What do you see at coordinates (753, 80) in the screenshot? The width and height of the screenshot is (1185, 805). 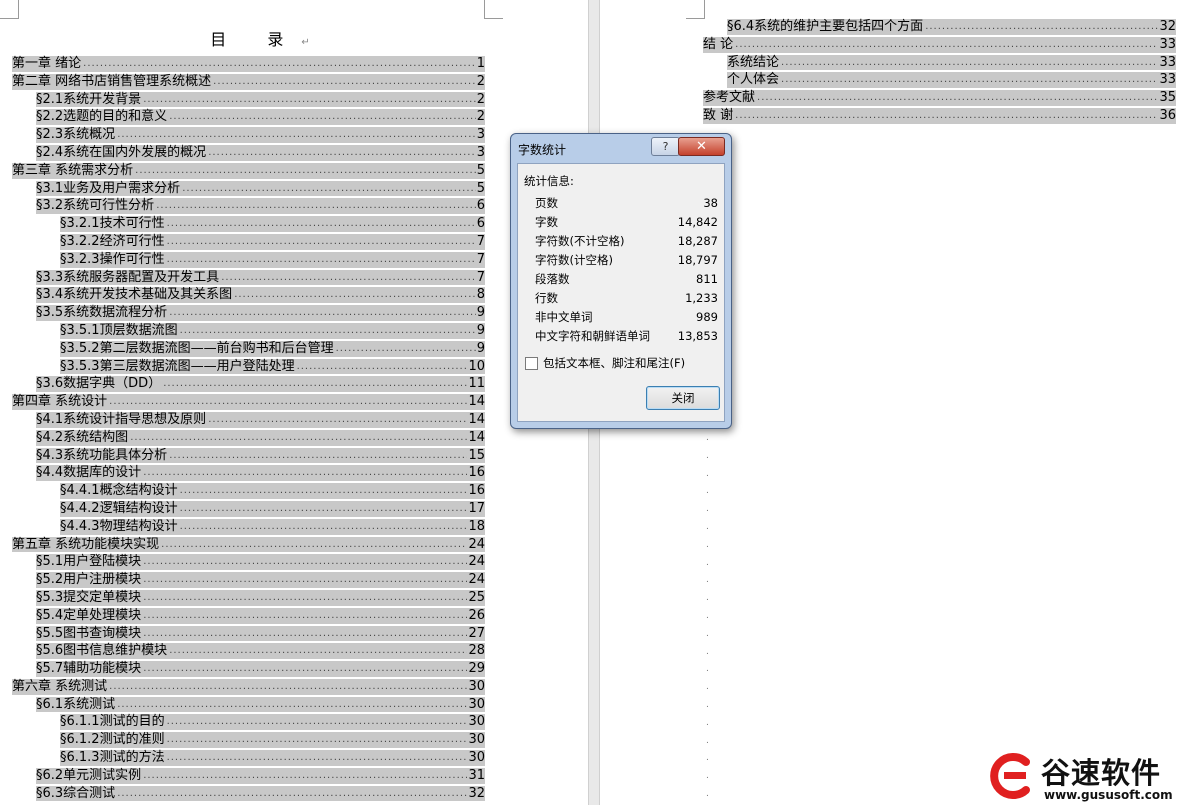 I see `toc-entry-title: 个人体会` at bounding box center [753, 80].